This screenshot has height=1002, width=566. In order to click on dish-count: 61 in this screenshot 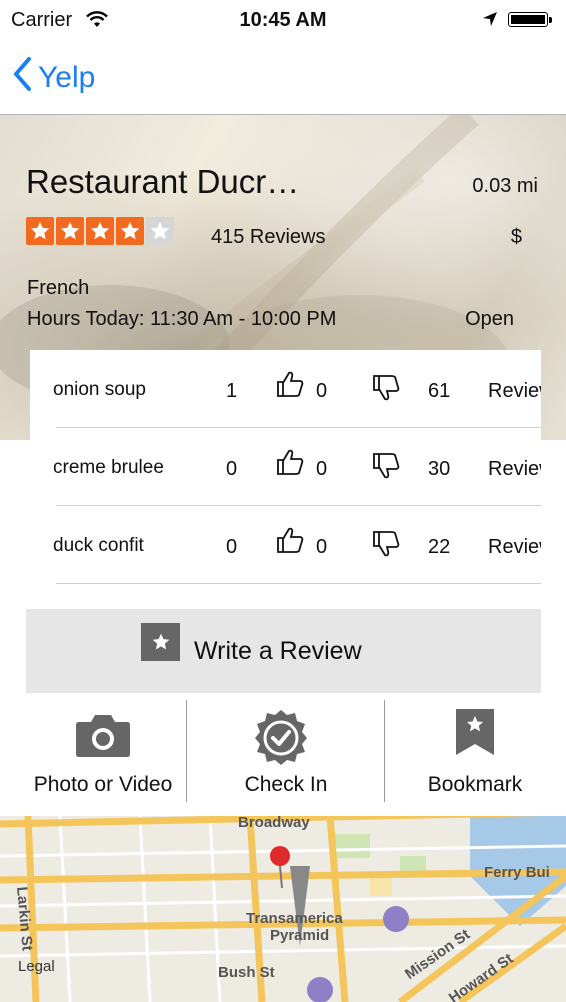, I will do `click(439, 391)`.